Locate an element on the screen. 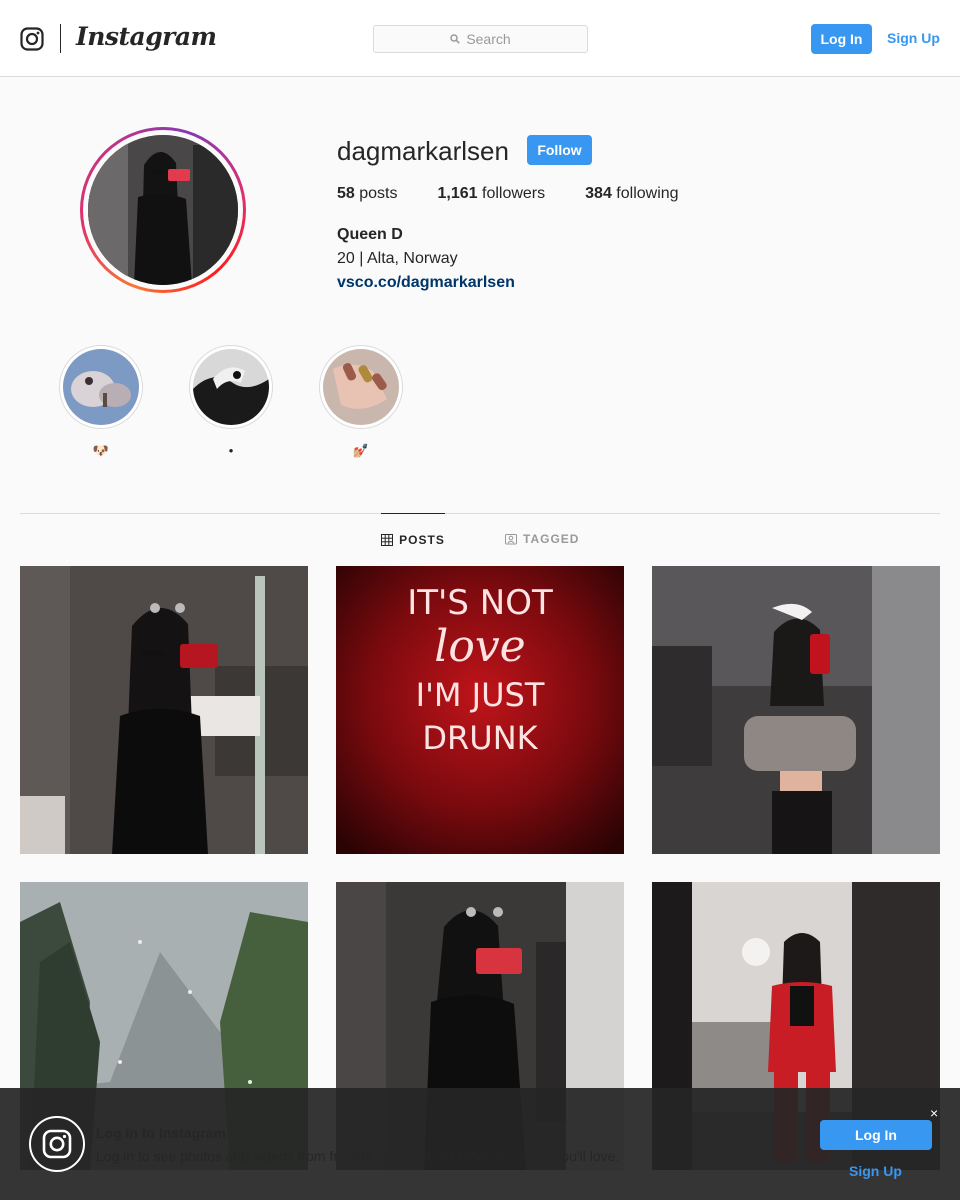 The width and height of the screenshot is (960, 1200). highlight-label: 🐶 is located at coordinates (101, 450).